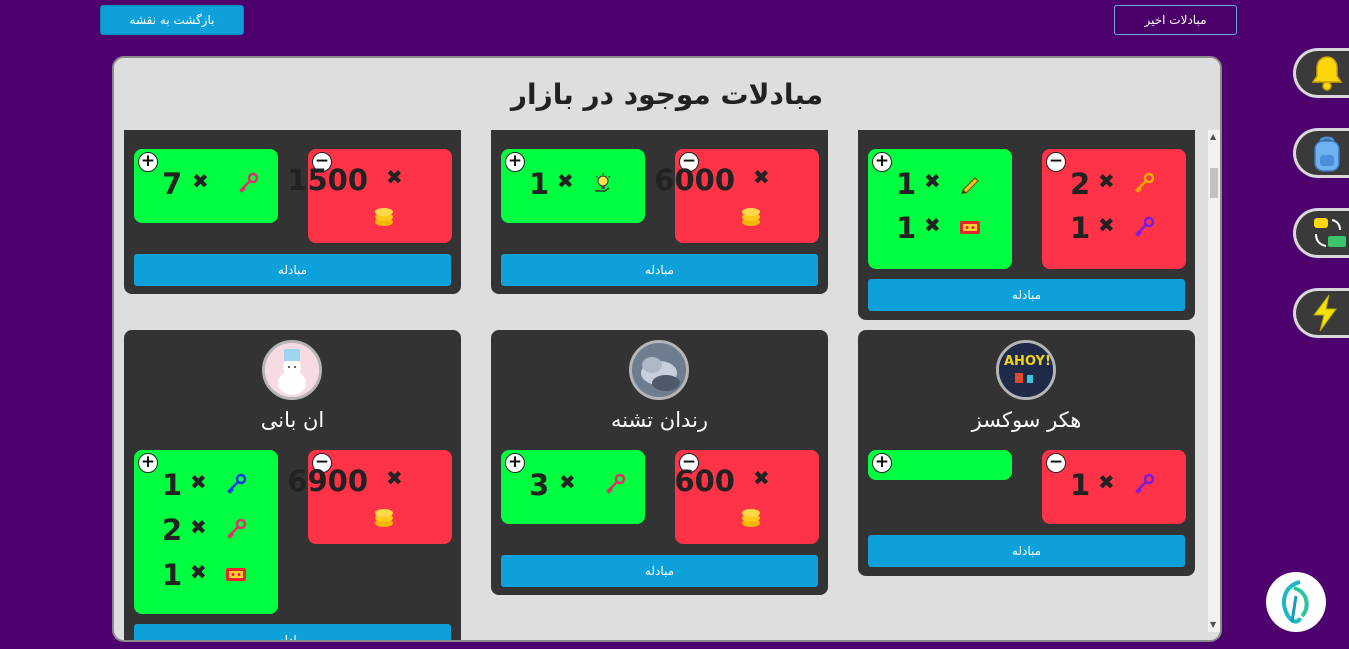 The height and width of the screenshot is (649, 1349). Describe the element at coordinates (1145, 182) in the screenshot. I see `gold-key-icon` at that location.